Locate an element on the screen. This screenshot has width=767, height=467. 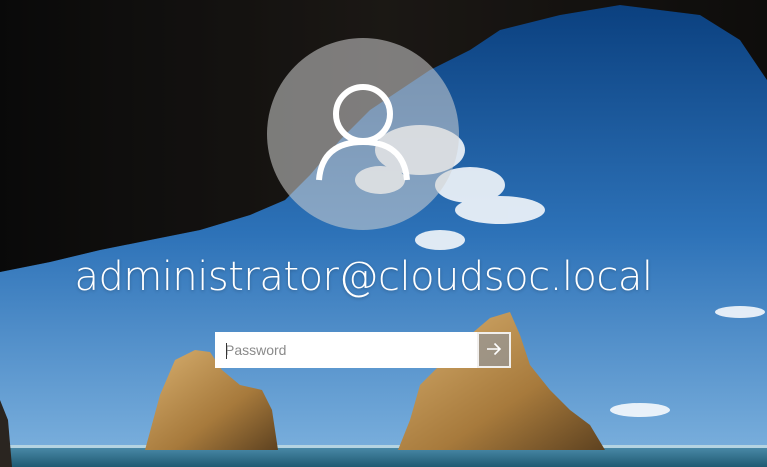
login-form is located at coordinates (363, 350).